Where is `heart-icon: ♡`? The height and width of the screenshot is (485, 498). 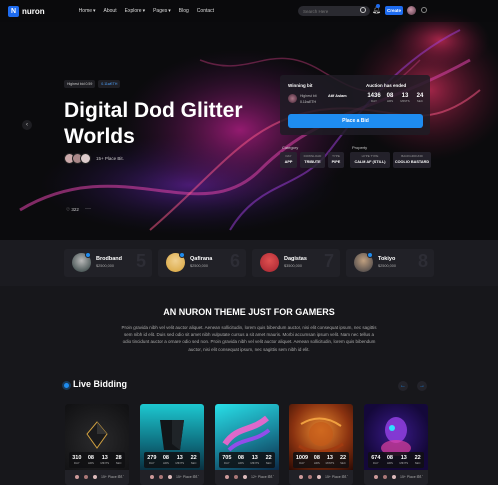 heart-icon: ♡ is located at coordinates (68, 209).